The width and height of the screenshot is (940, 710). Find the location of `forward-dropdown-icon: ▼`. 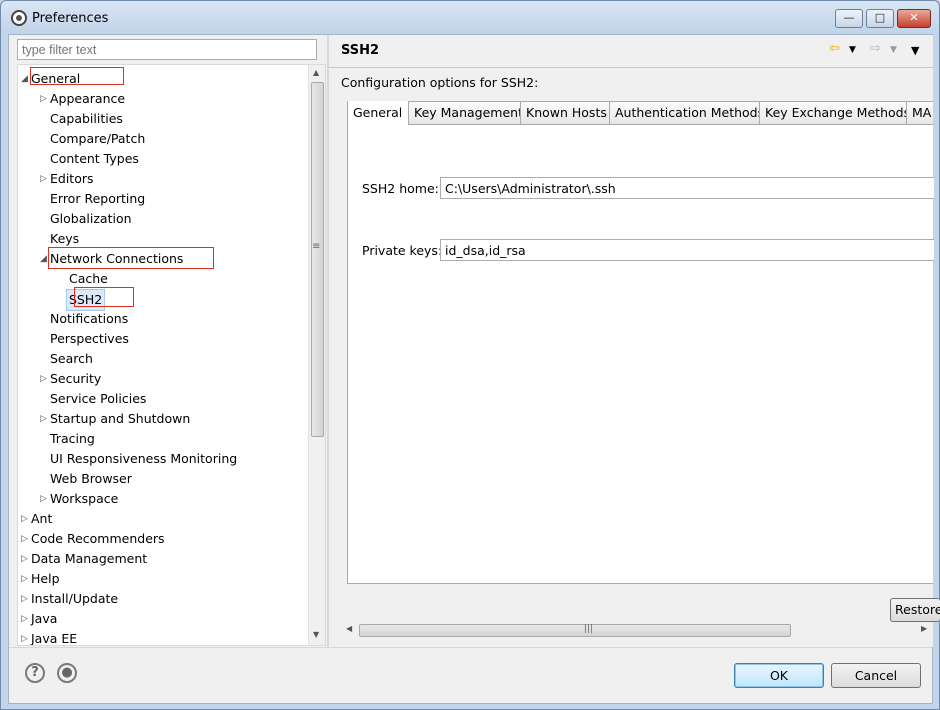

forward-dropdown-icon: ▼ is located at coordinates (893, 50).